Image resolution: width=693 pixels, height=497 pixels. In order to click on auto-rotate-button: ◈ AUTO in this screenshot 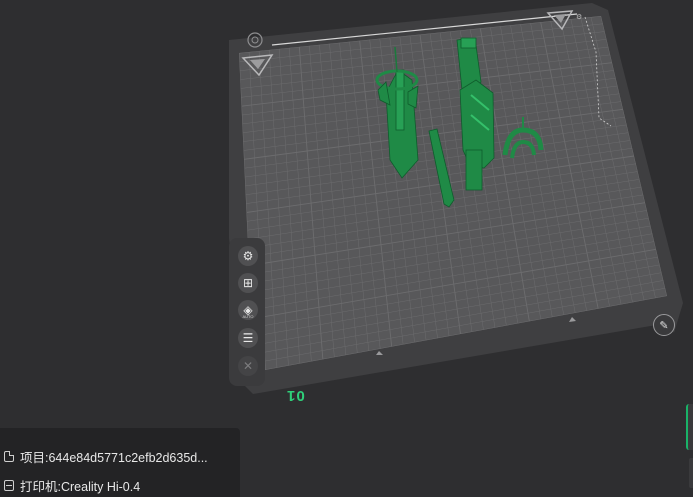, I will do `click(248, 310)`.